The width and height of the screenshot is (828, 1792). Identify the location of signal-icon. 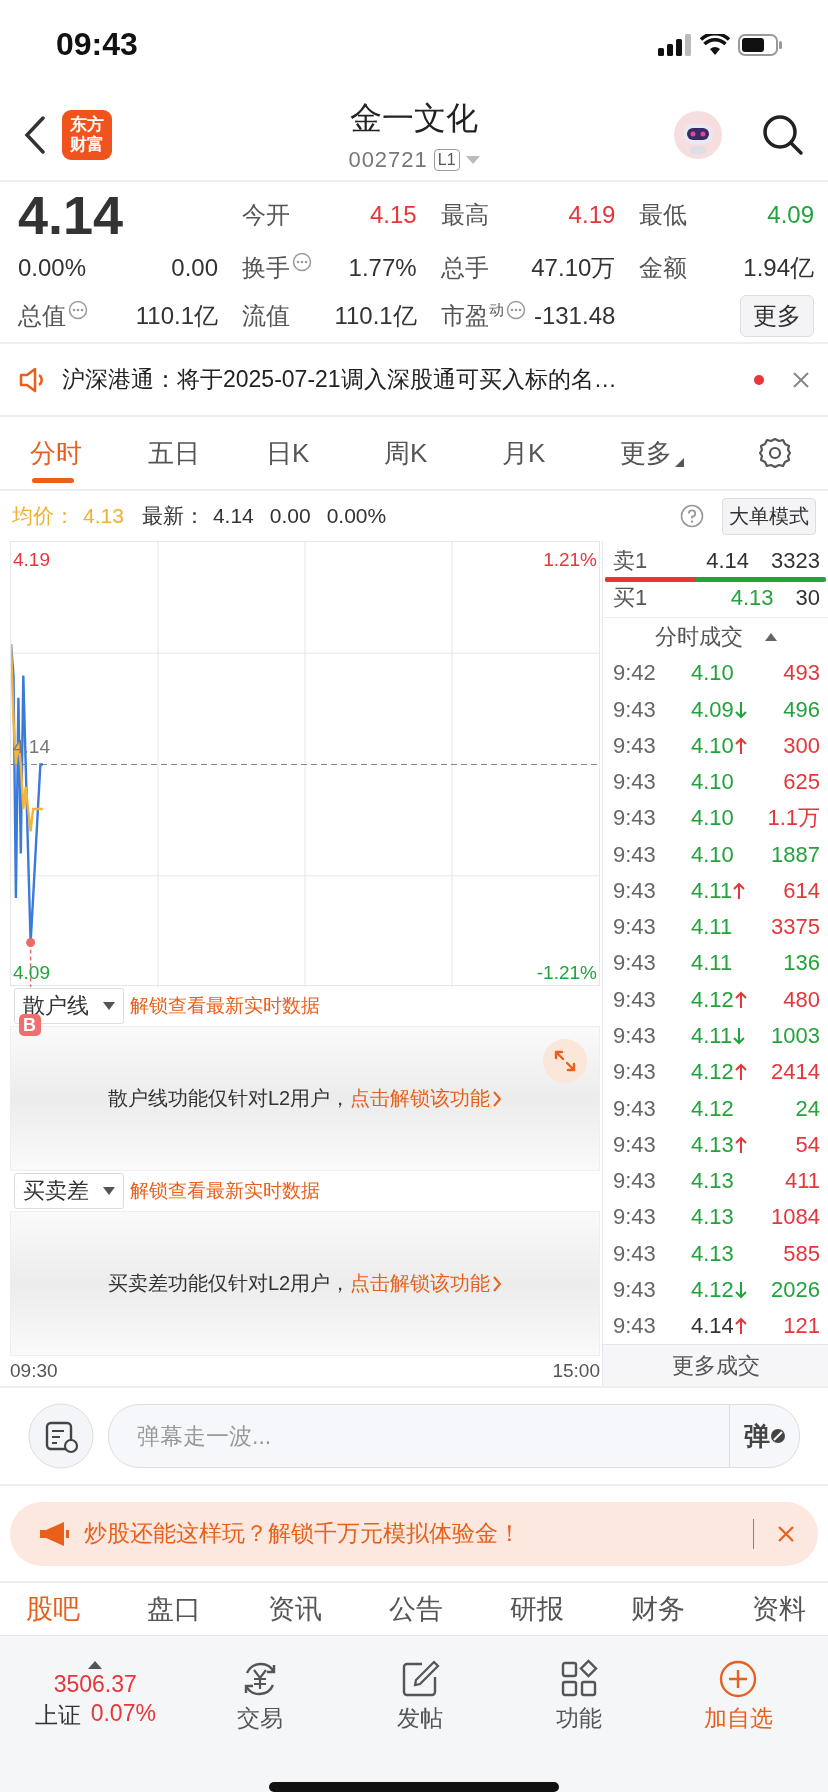
(675, 44).